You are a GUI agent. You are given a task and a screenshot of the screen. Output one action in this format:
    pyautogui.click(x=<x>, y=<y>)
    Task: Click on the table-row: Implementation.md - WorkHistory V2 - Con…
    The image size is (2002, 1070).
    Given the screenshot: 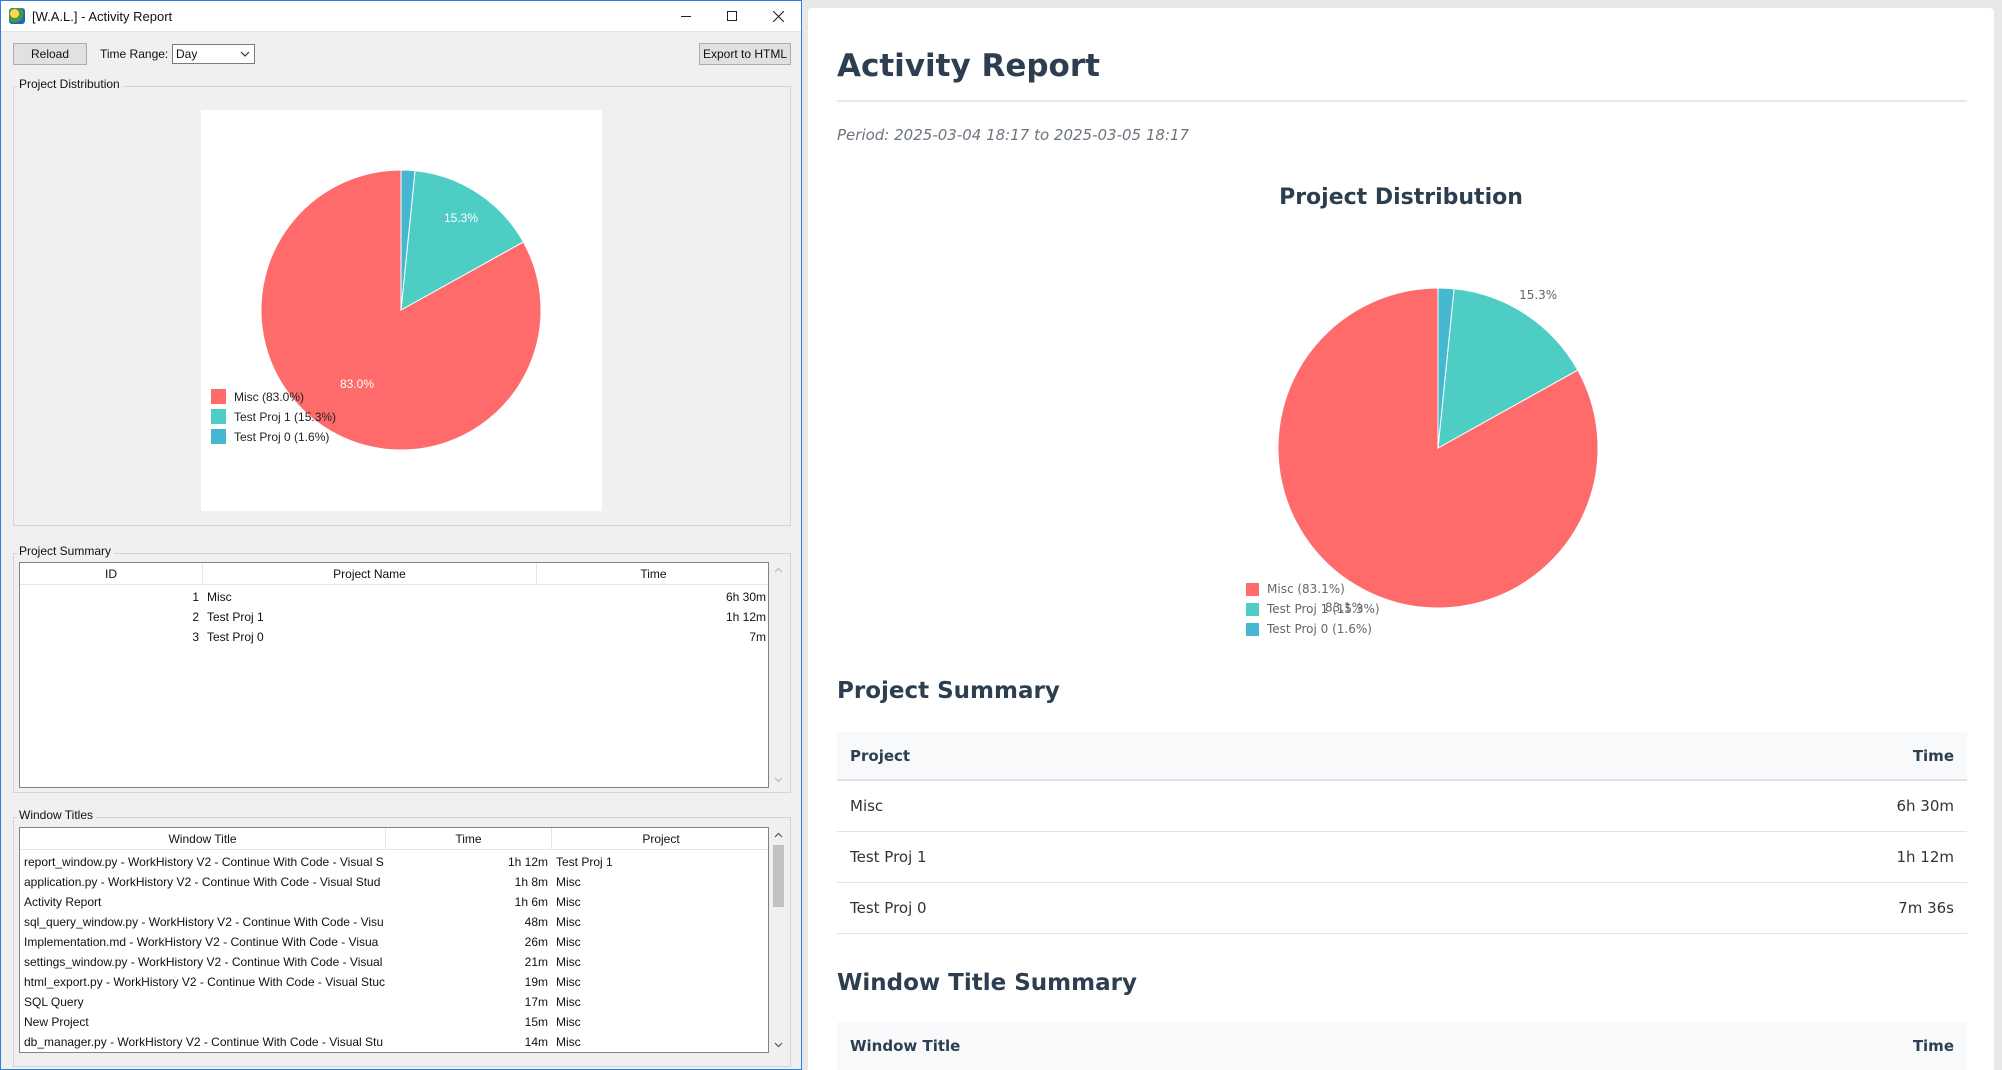 What is the action you would take?
    pyautogui.click(x=394, y=942)
    